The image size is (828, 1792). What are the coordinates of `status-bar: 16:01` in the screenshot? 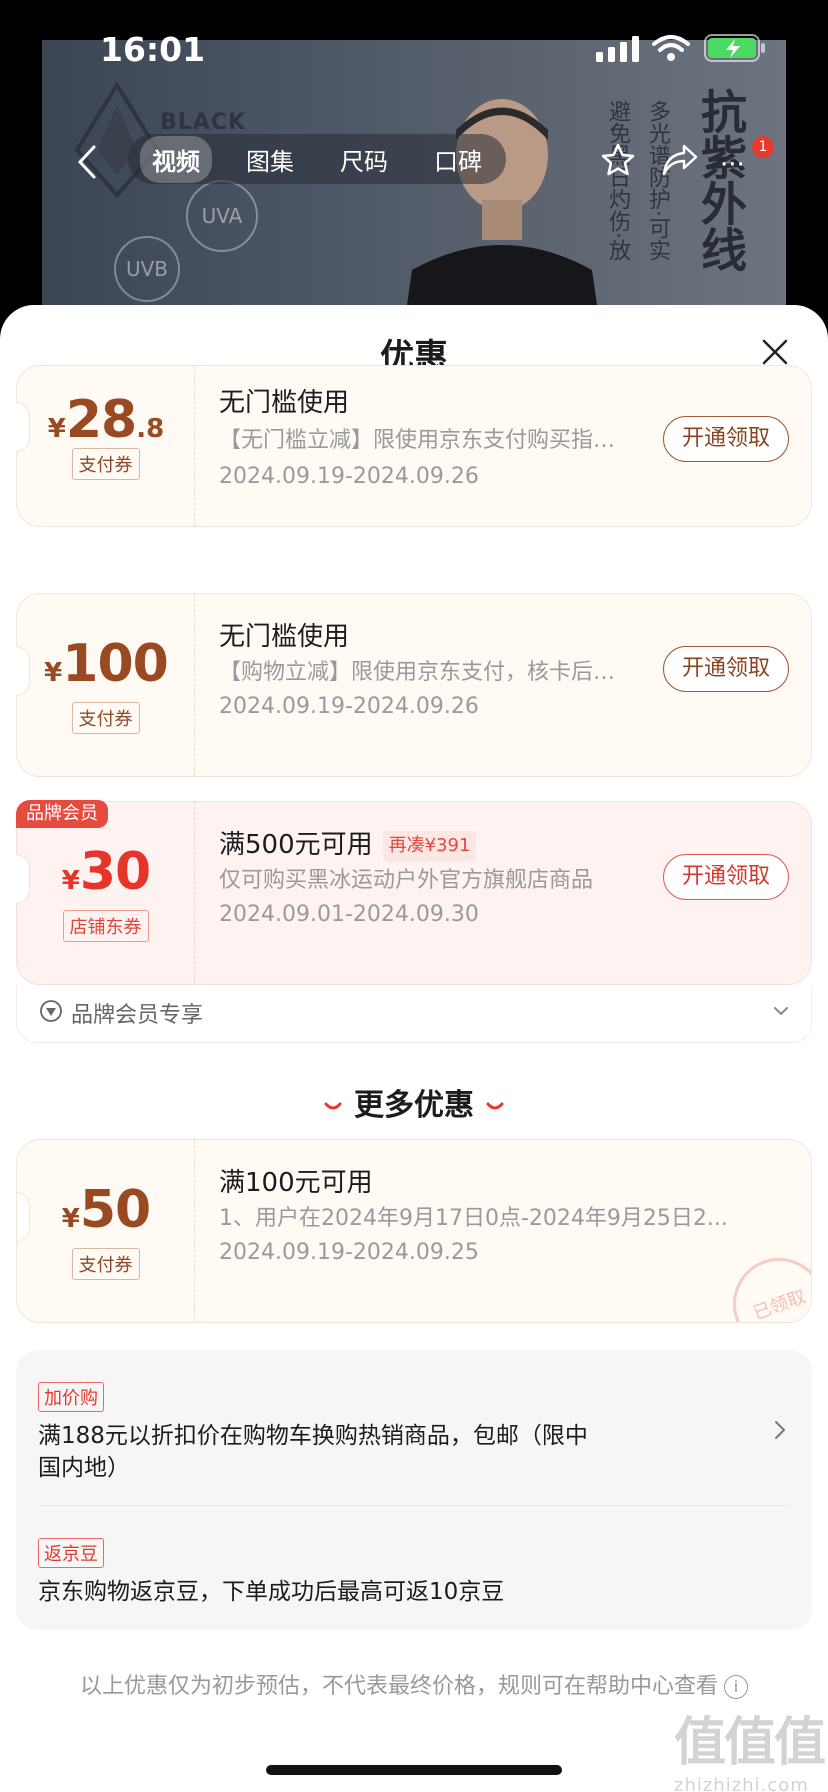 It's located at (414, 49).